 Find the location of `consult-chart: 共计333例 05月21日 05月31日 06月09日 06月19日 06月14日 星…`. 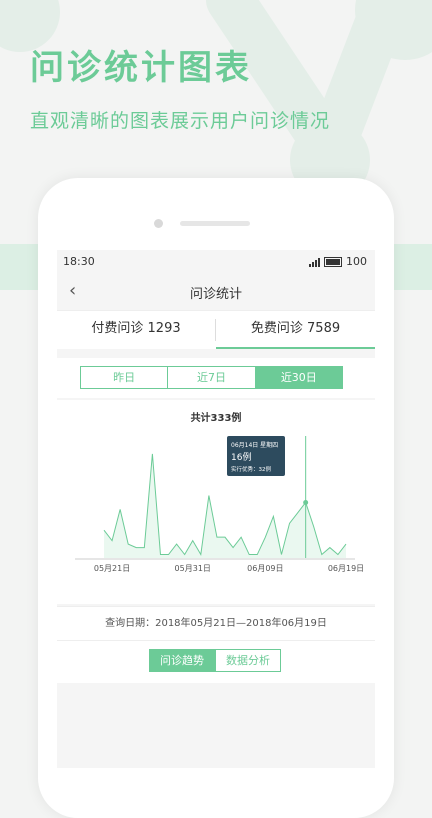

consult-chart: 共计333例 05月21日 05月31日 06月09日 06月19日 06月14日 星… is located at coordinates (219, 492).